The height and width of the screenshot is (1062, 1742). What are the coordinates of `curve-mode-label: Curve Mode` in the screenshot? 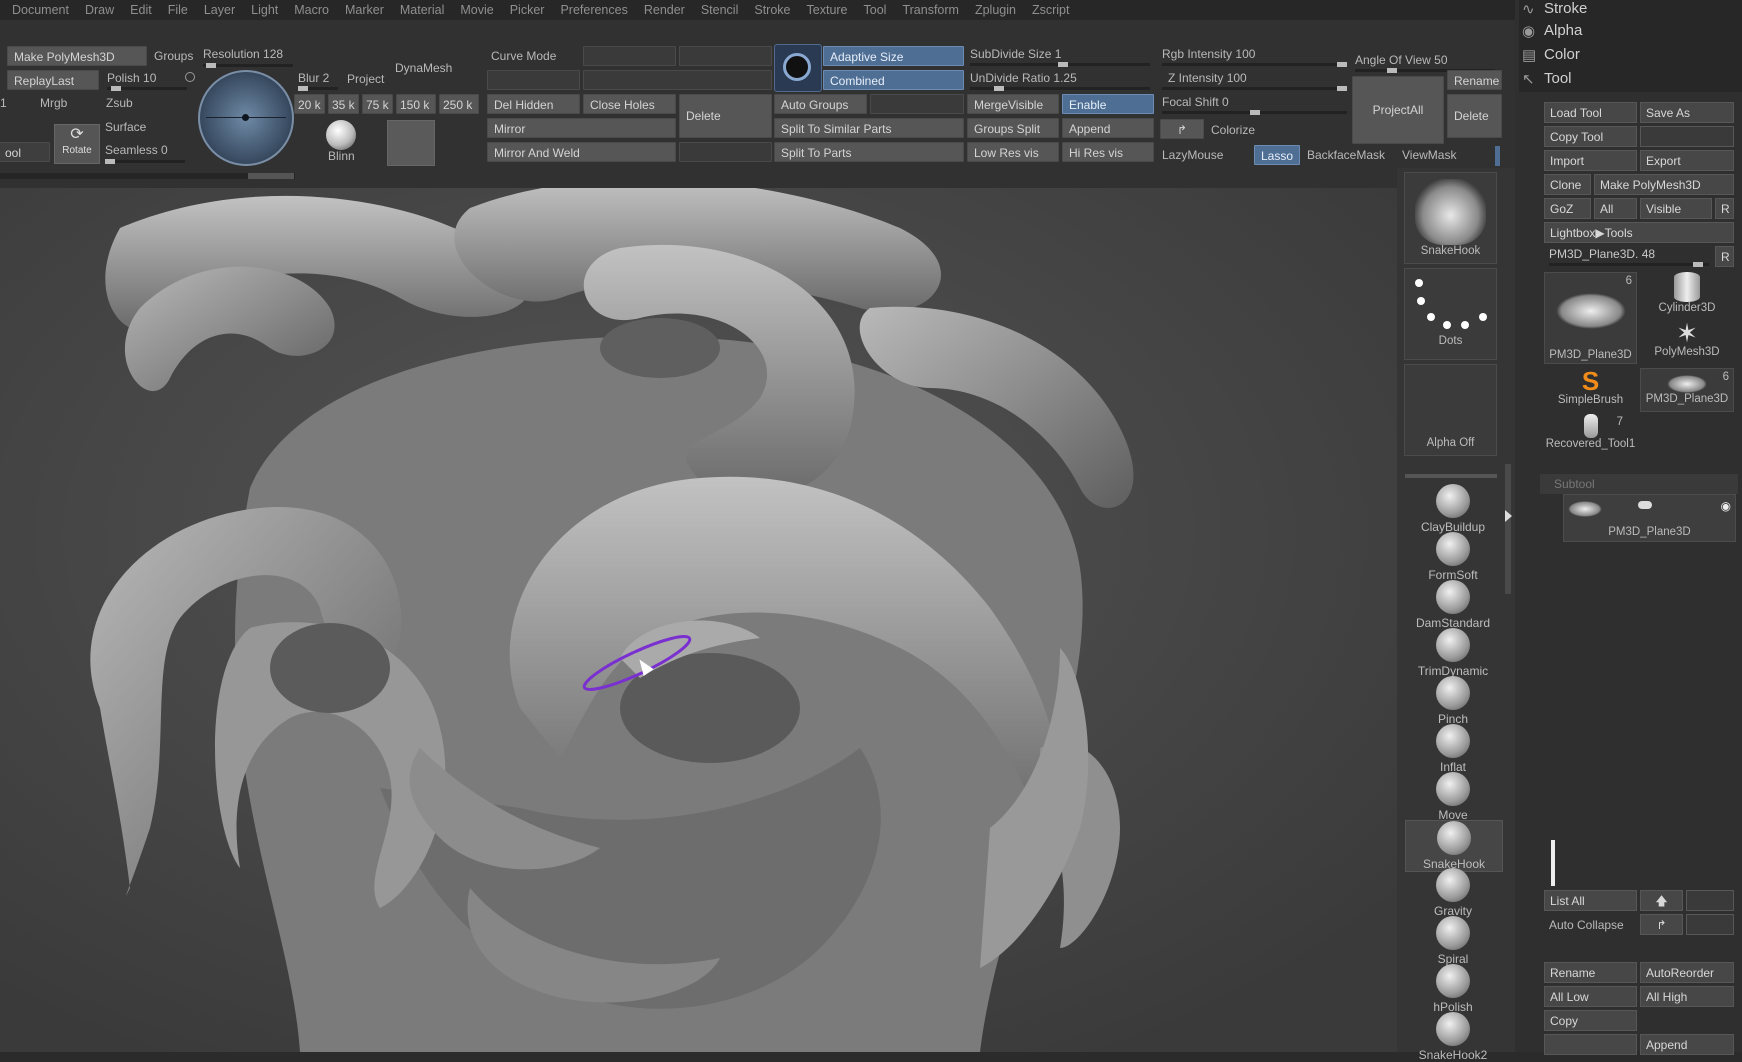 It's located at (523, 56).